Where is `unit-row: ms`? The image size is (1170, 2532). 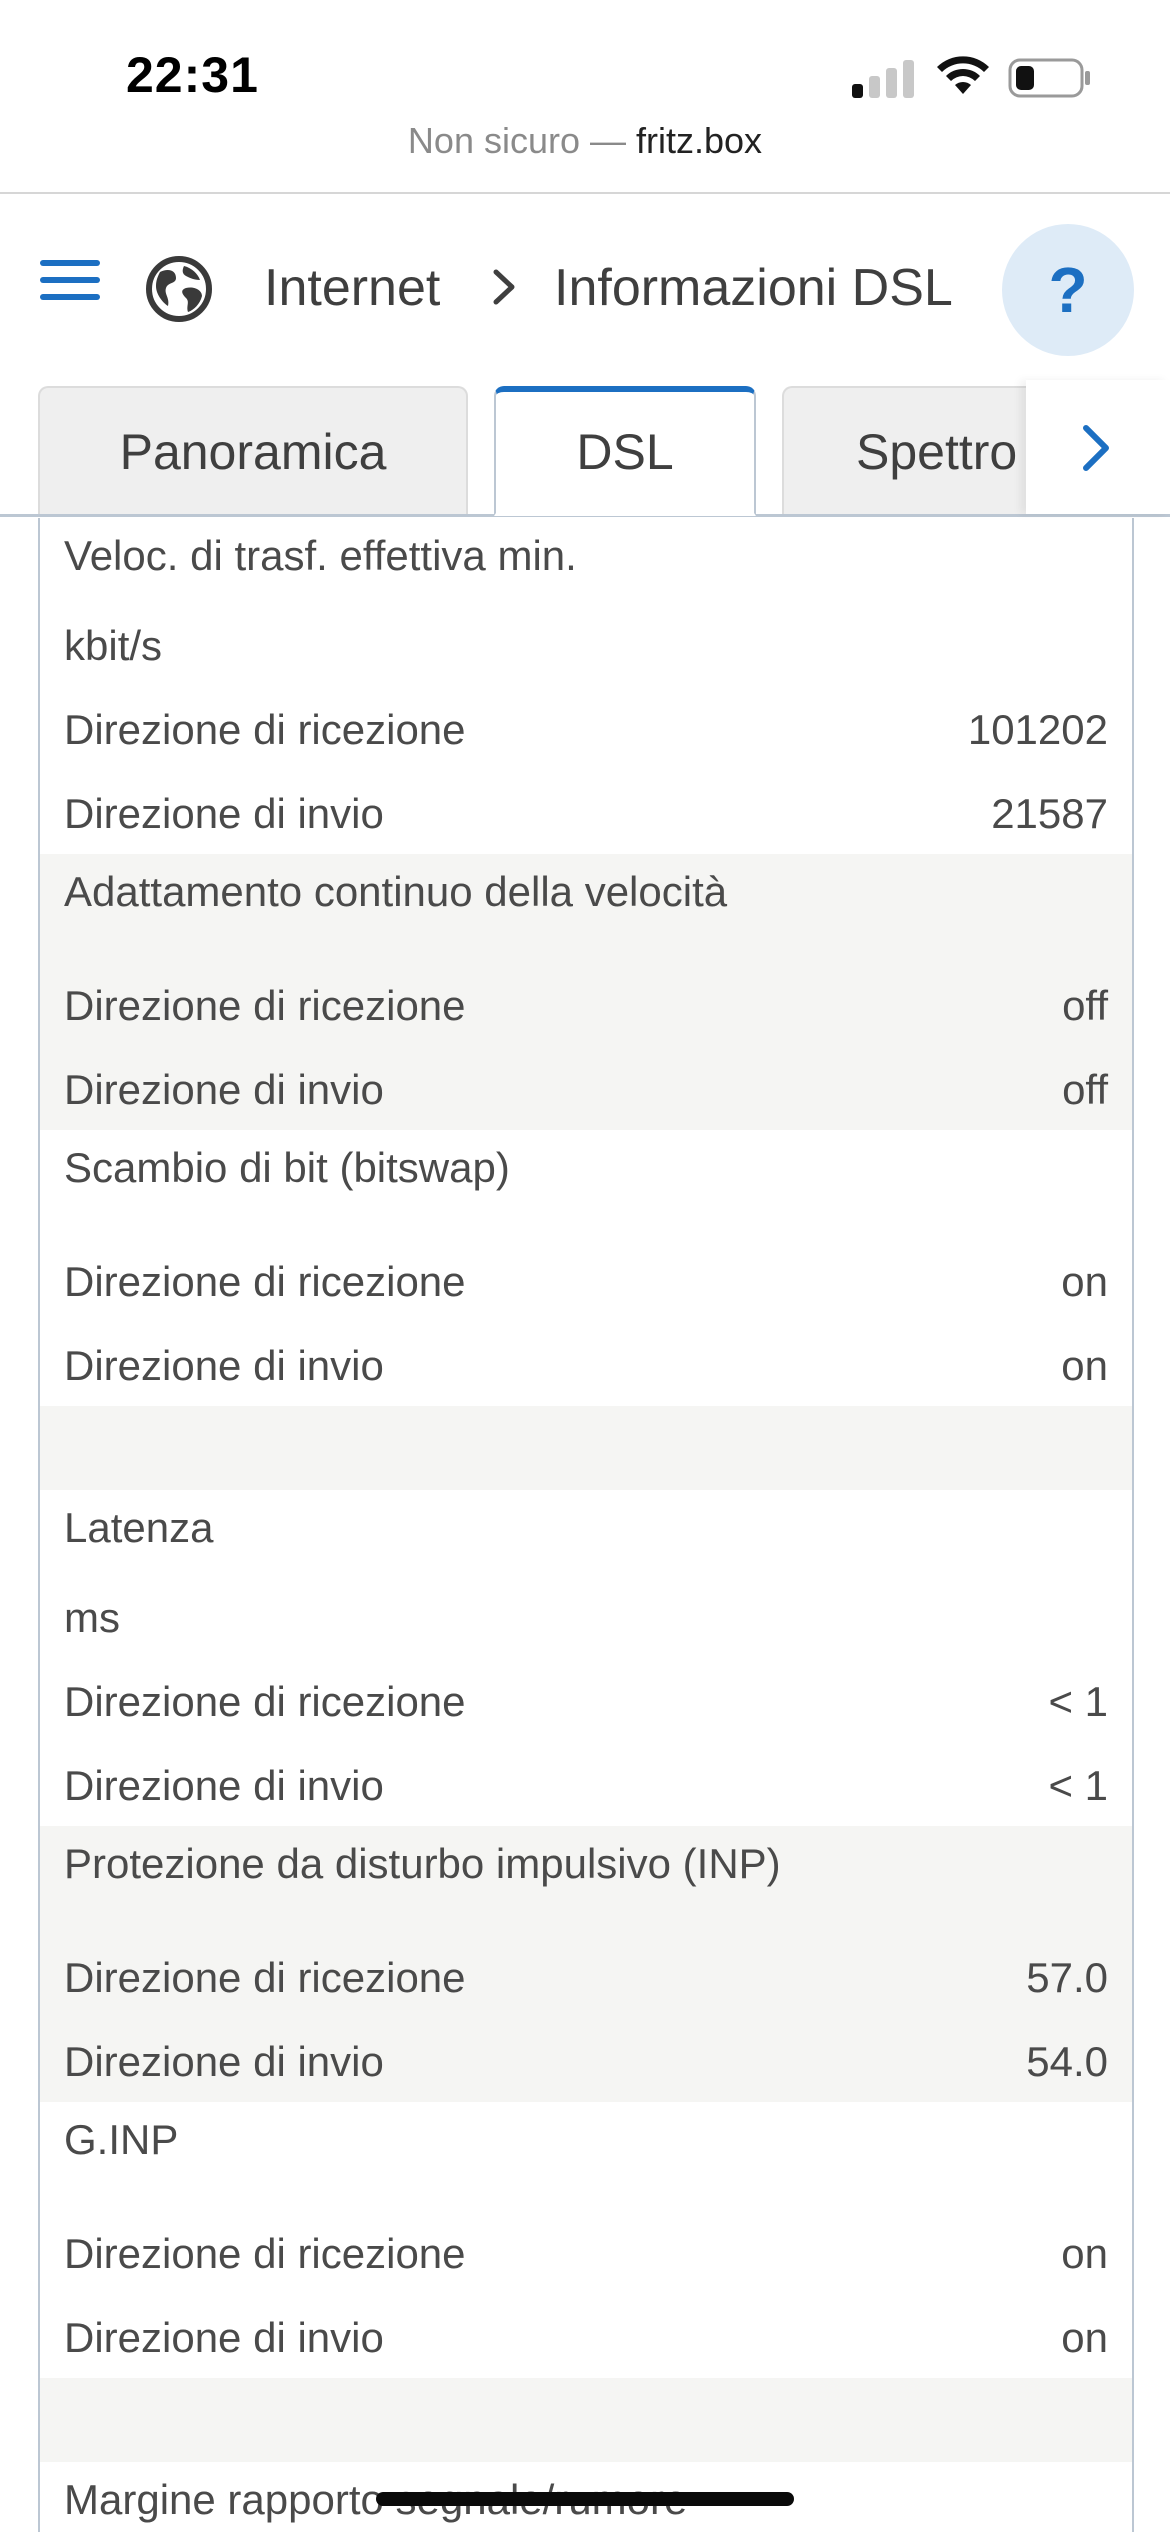
unit-row: ms is located at coordinates (586, 1616).